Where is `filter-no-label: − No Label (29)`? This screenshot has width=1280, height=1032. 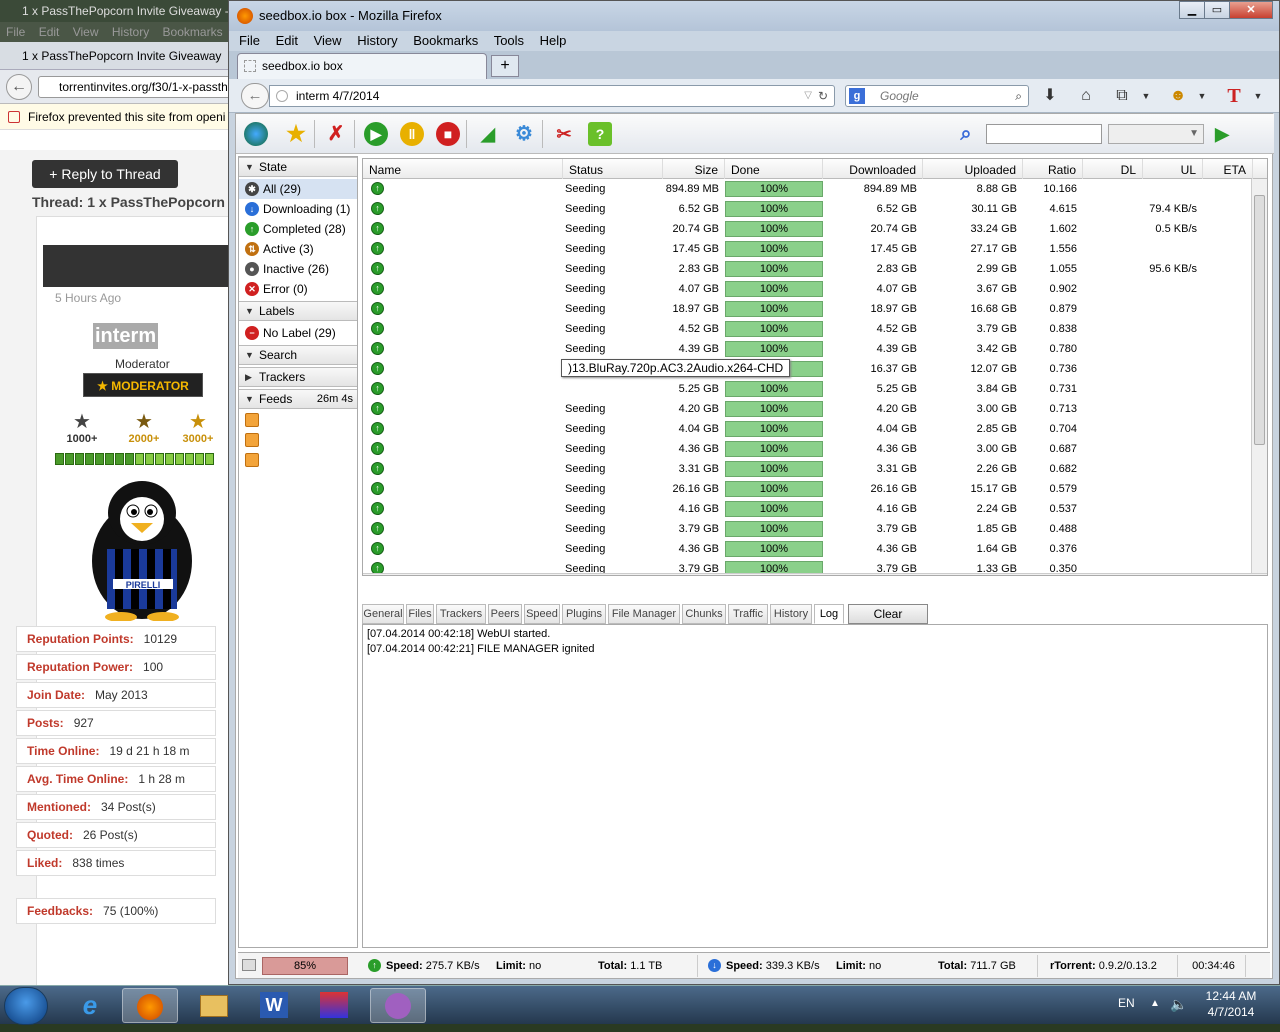 filter-no-label: − No Label (29) is located at coordinates (298, 333).